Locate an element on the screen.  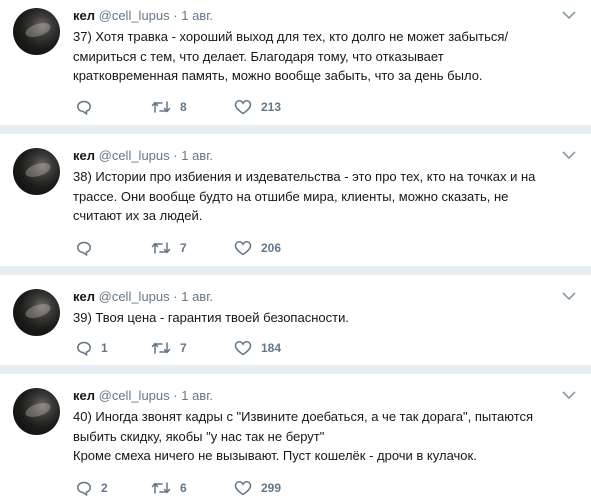
retweet-button: 8 is located at coordinates (169, 107).